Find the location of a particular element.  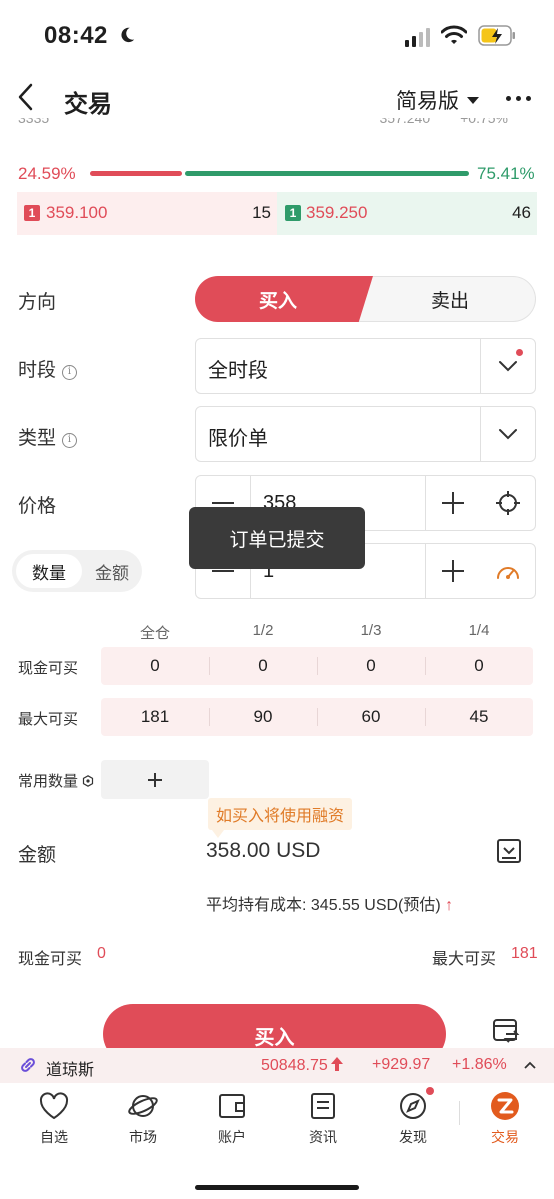

ask-price: 359.250 is located at coordinates (337, 212).